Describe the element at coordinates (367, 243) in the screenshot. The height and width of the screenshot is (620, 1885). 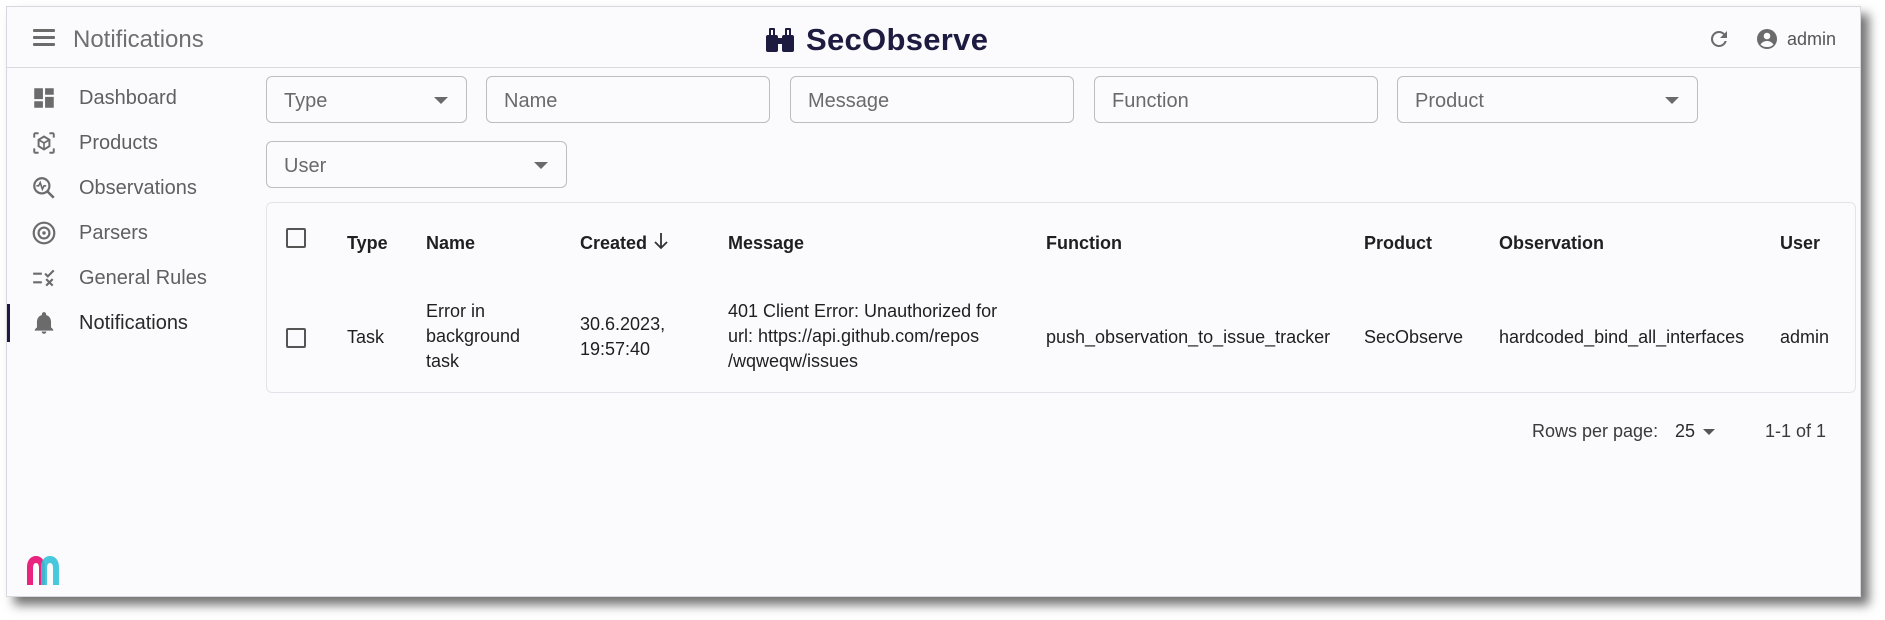
I see `column-header-type: Type` at that location.